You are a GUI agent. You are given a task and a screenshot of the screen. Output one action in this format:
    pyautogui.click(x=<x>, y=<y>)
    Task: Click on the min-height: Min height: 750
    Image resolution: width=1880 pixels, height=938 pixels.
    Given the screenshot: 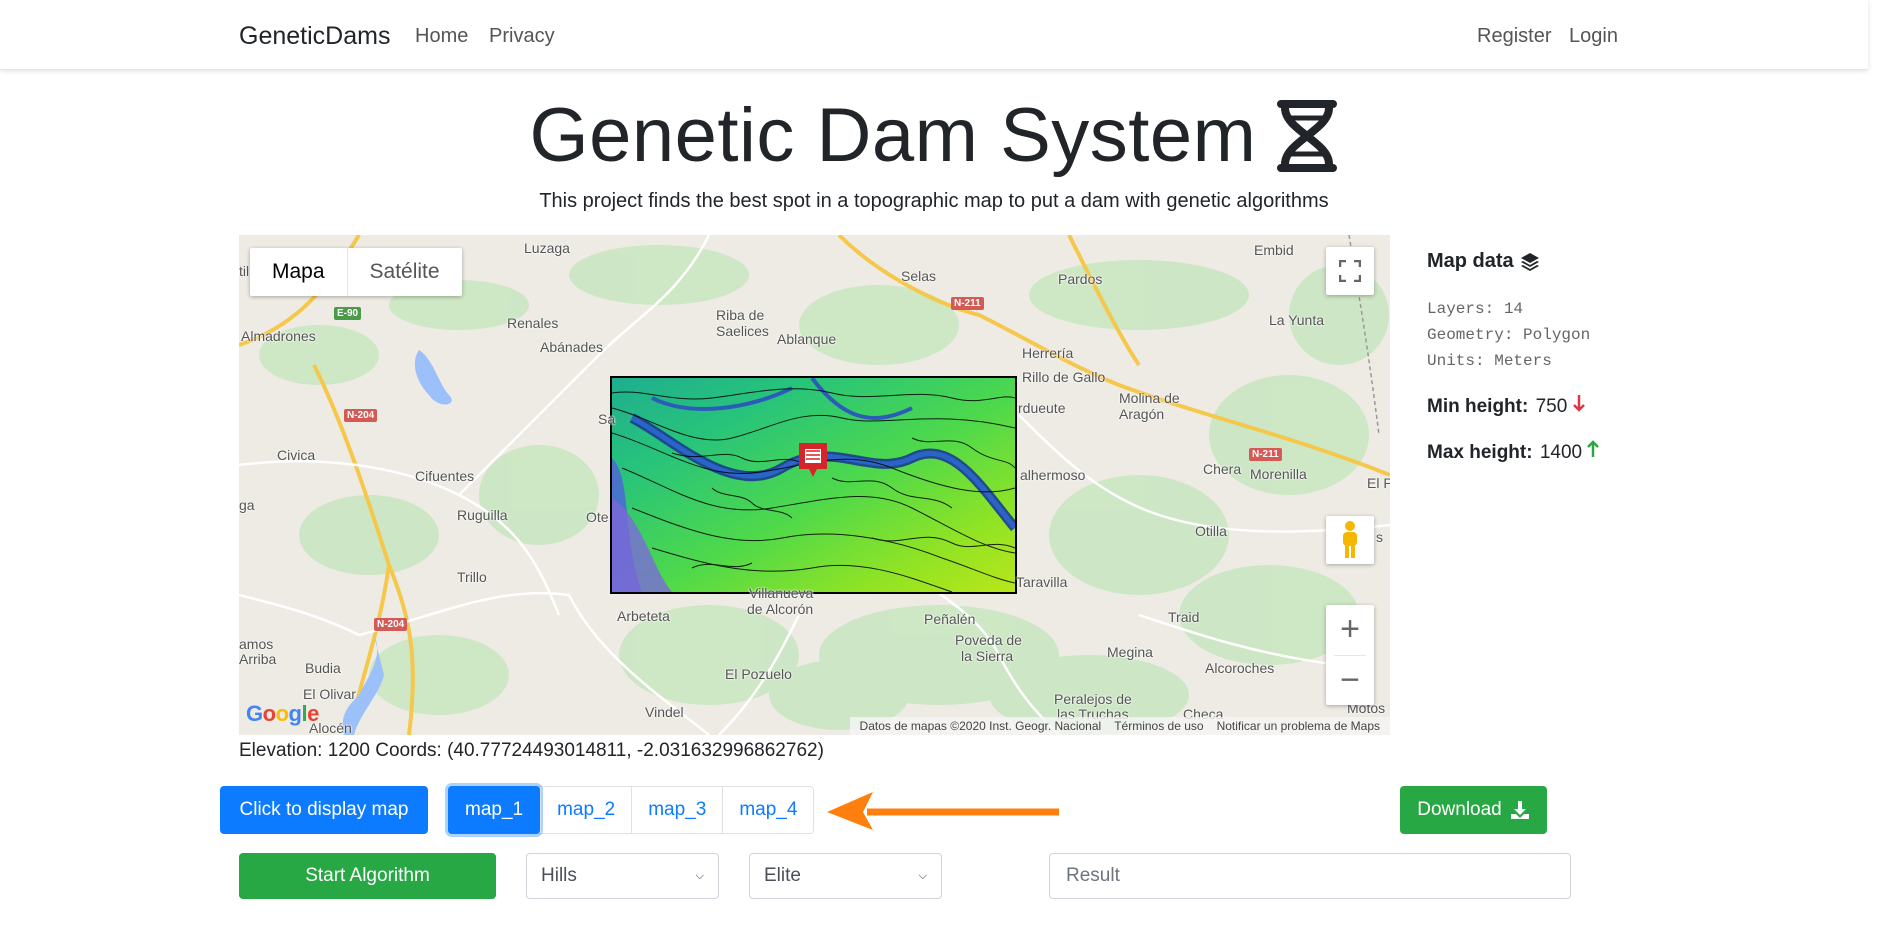 What is the action you would take?
    pyautogui.click(x=1513, y=406)
    